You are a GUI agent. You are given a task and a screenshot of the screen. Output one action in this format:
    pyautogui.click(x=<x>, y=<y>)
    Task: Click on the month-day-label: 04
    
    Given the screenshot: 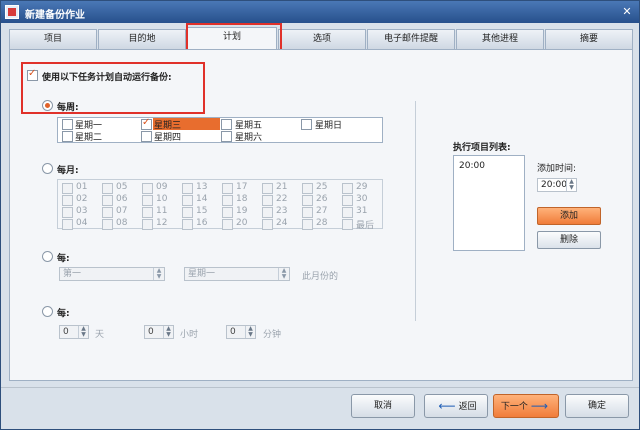 What is the action you would take?
    pyautogui.click(x=82, y=223)
    